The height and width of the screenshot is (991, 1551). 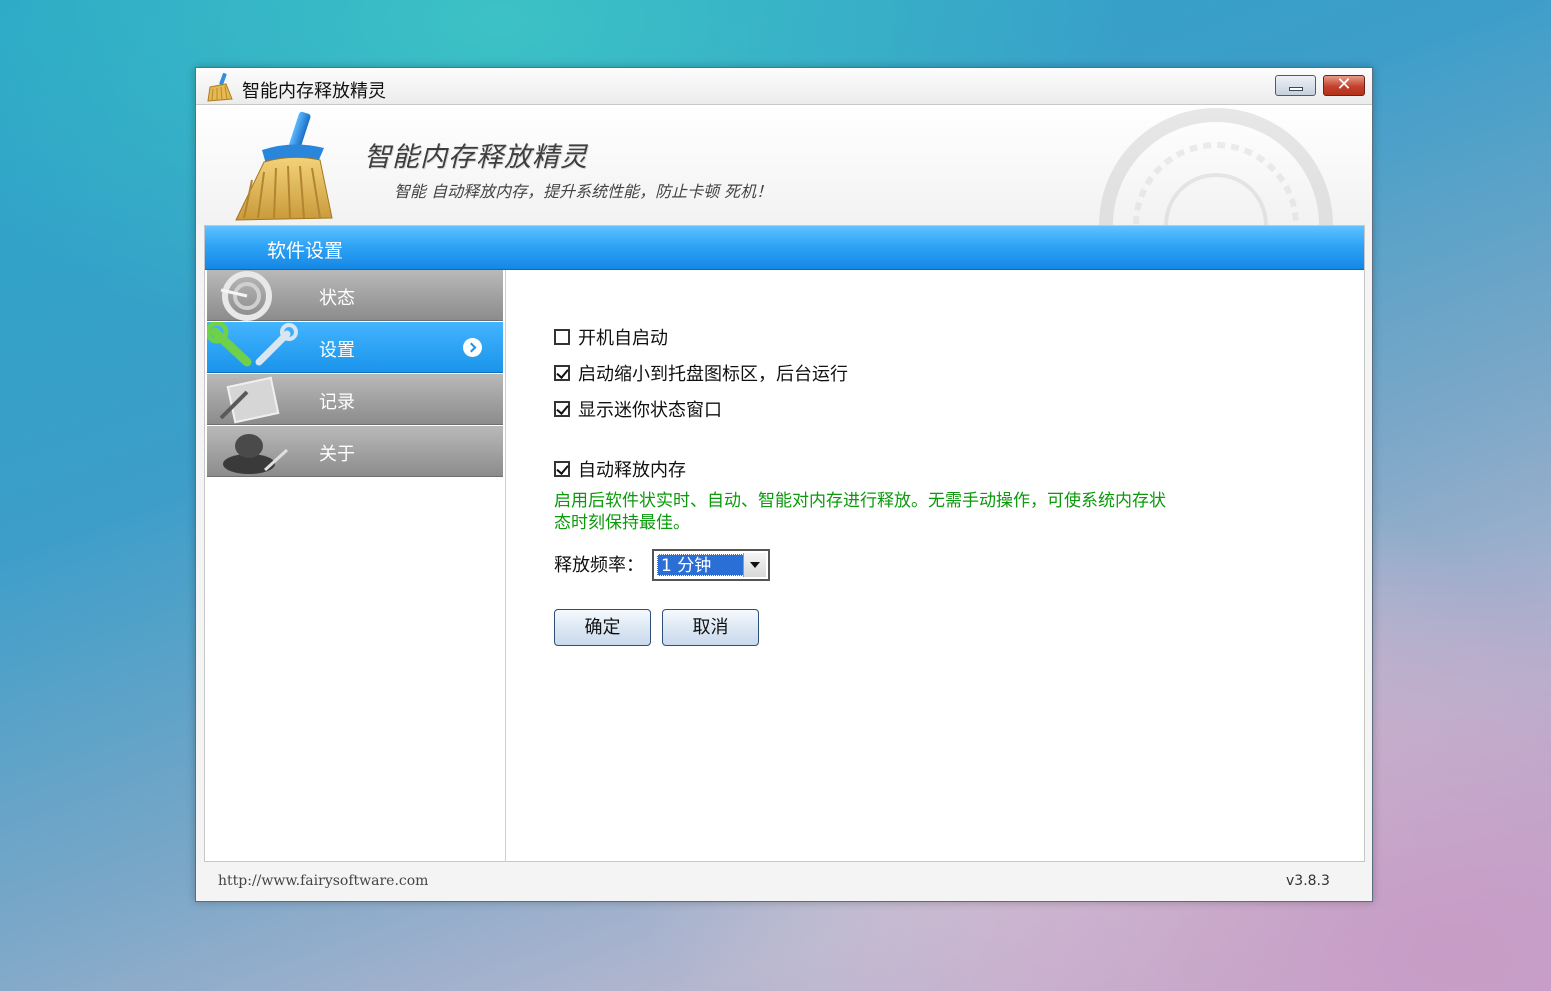 What do you see at coordinates (599, 565) in the screenshot?
I see `release-frequency-label: 释放频率：` at bounding box center [599, 565].